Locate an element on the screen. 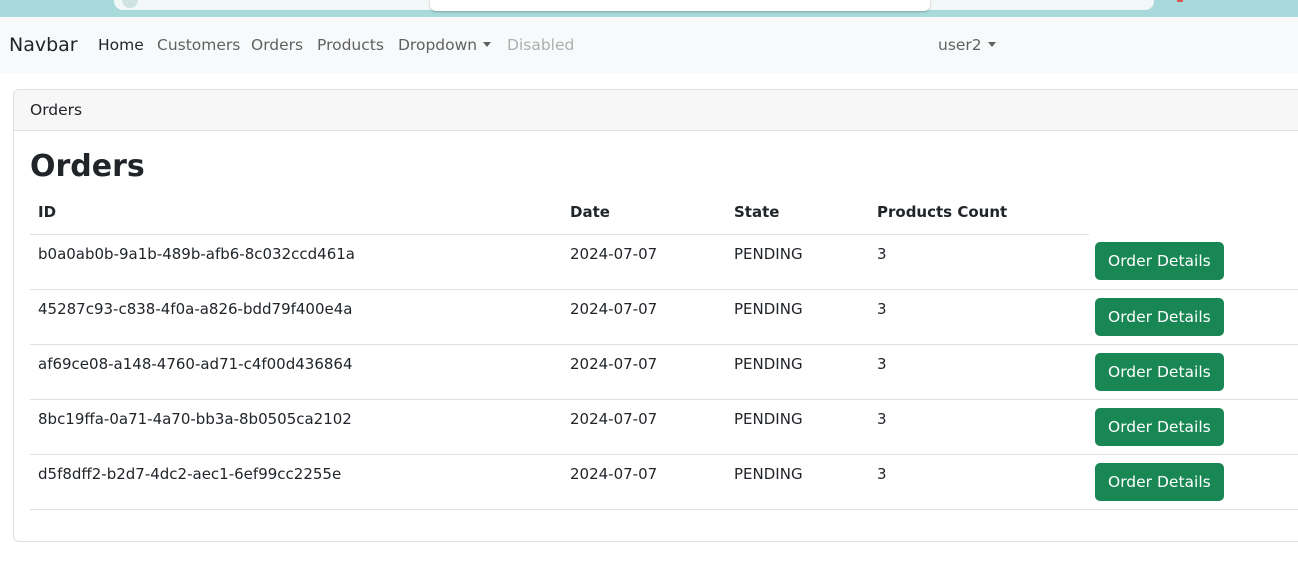 This screenshot has height=572, width=1298. nav-dropdown-label: Dropdown is located at coordinates (438, 45).